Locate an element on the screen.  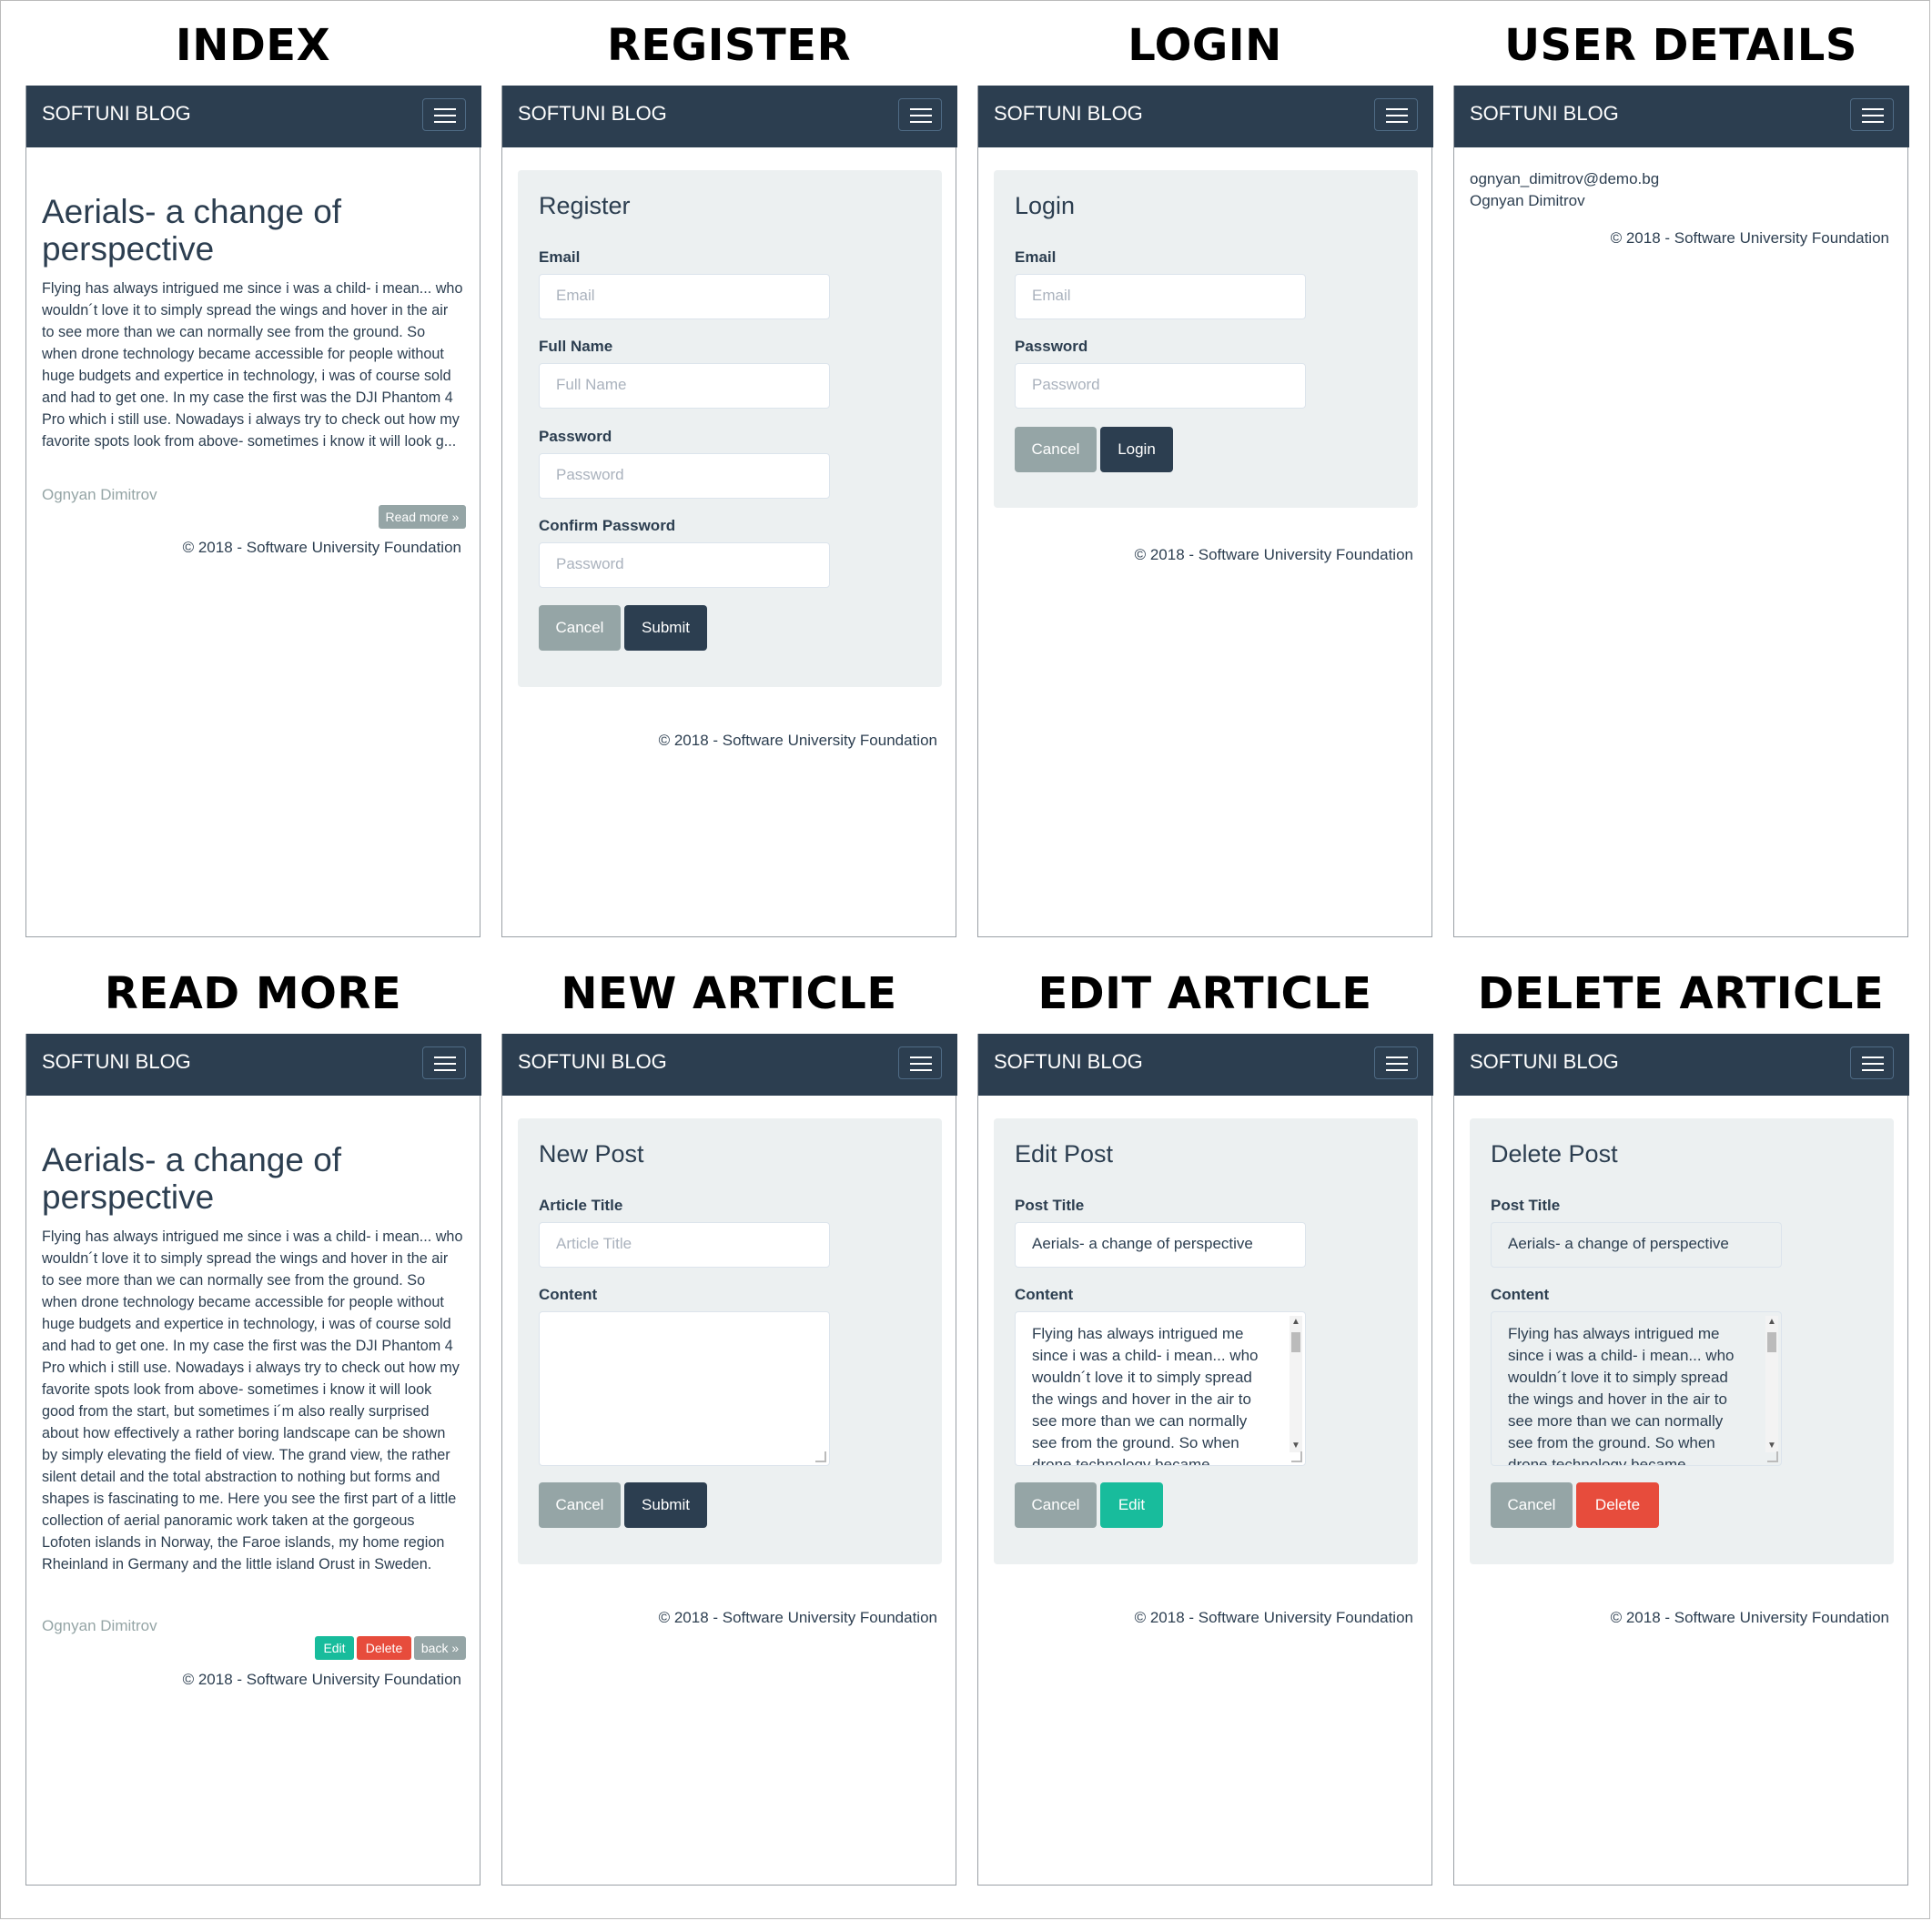
form-legend: Delete Post is located at coordinates (1554, 1154).